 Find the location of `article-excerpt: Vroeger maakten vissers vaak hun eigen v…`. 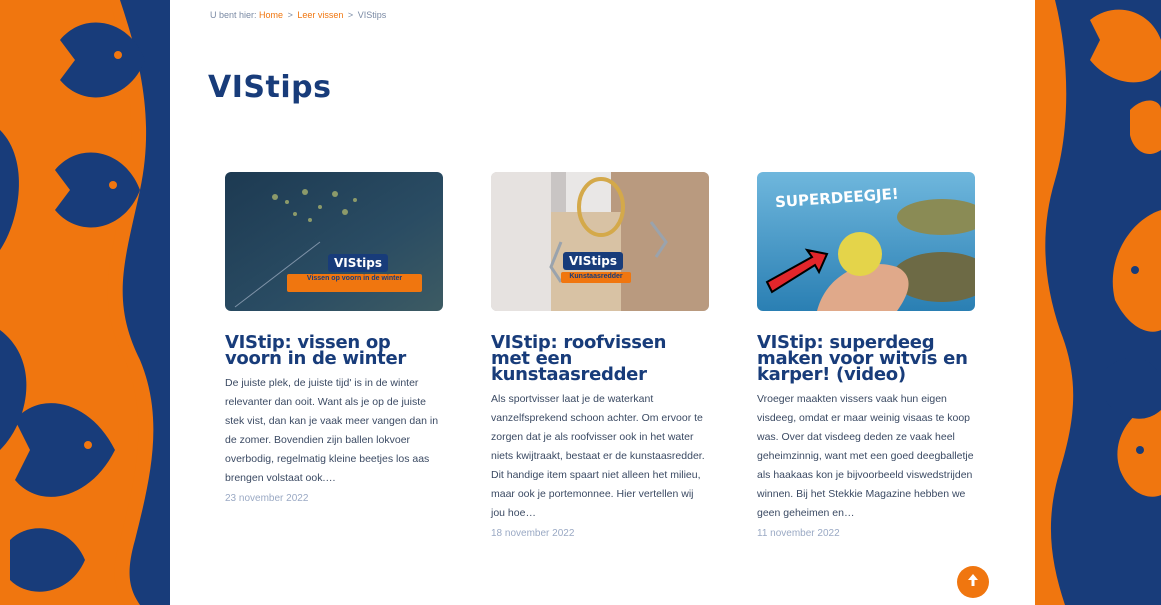

article-excerpt: Vroeger maakten vissers vaak hun eigen v… is located at coordinates (865, 456).